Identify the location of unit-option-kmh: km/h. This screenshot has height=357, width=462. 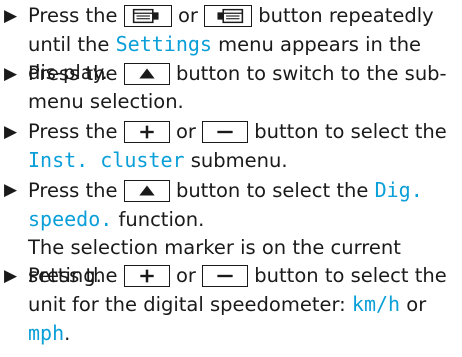
(376, 304).